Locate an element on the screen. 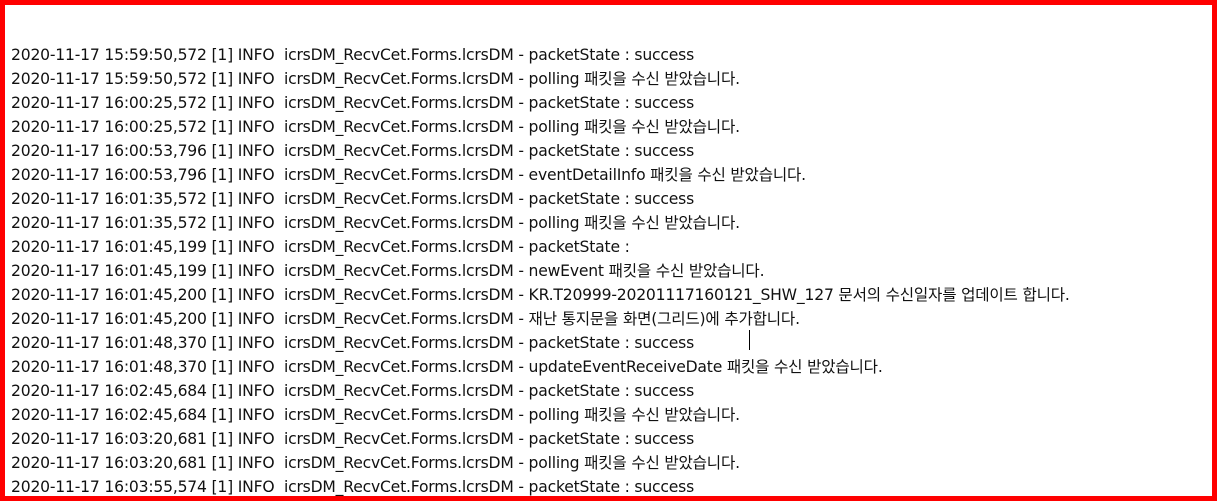 The width and height of the screenshot is (1217, 501). text-caret is located at coordinates (749, 340).